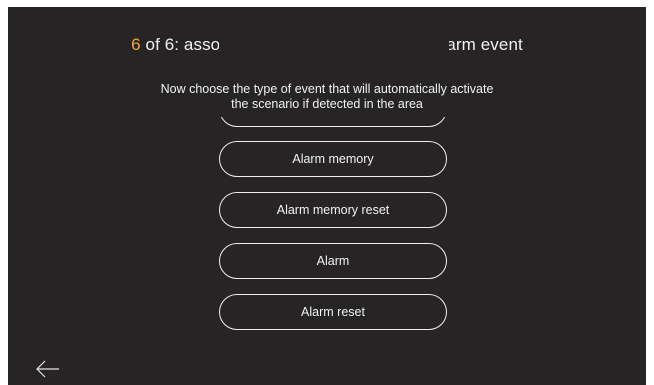 This screenshot has height=385, width=654. What do you see at coordinates (333, 159) in the screenshot?
I see `option-alarm-memory: Alarm memory` at bounding box center [333, 159].